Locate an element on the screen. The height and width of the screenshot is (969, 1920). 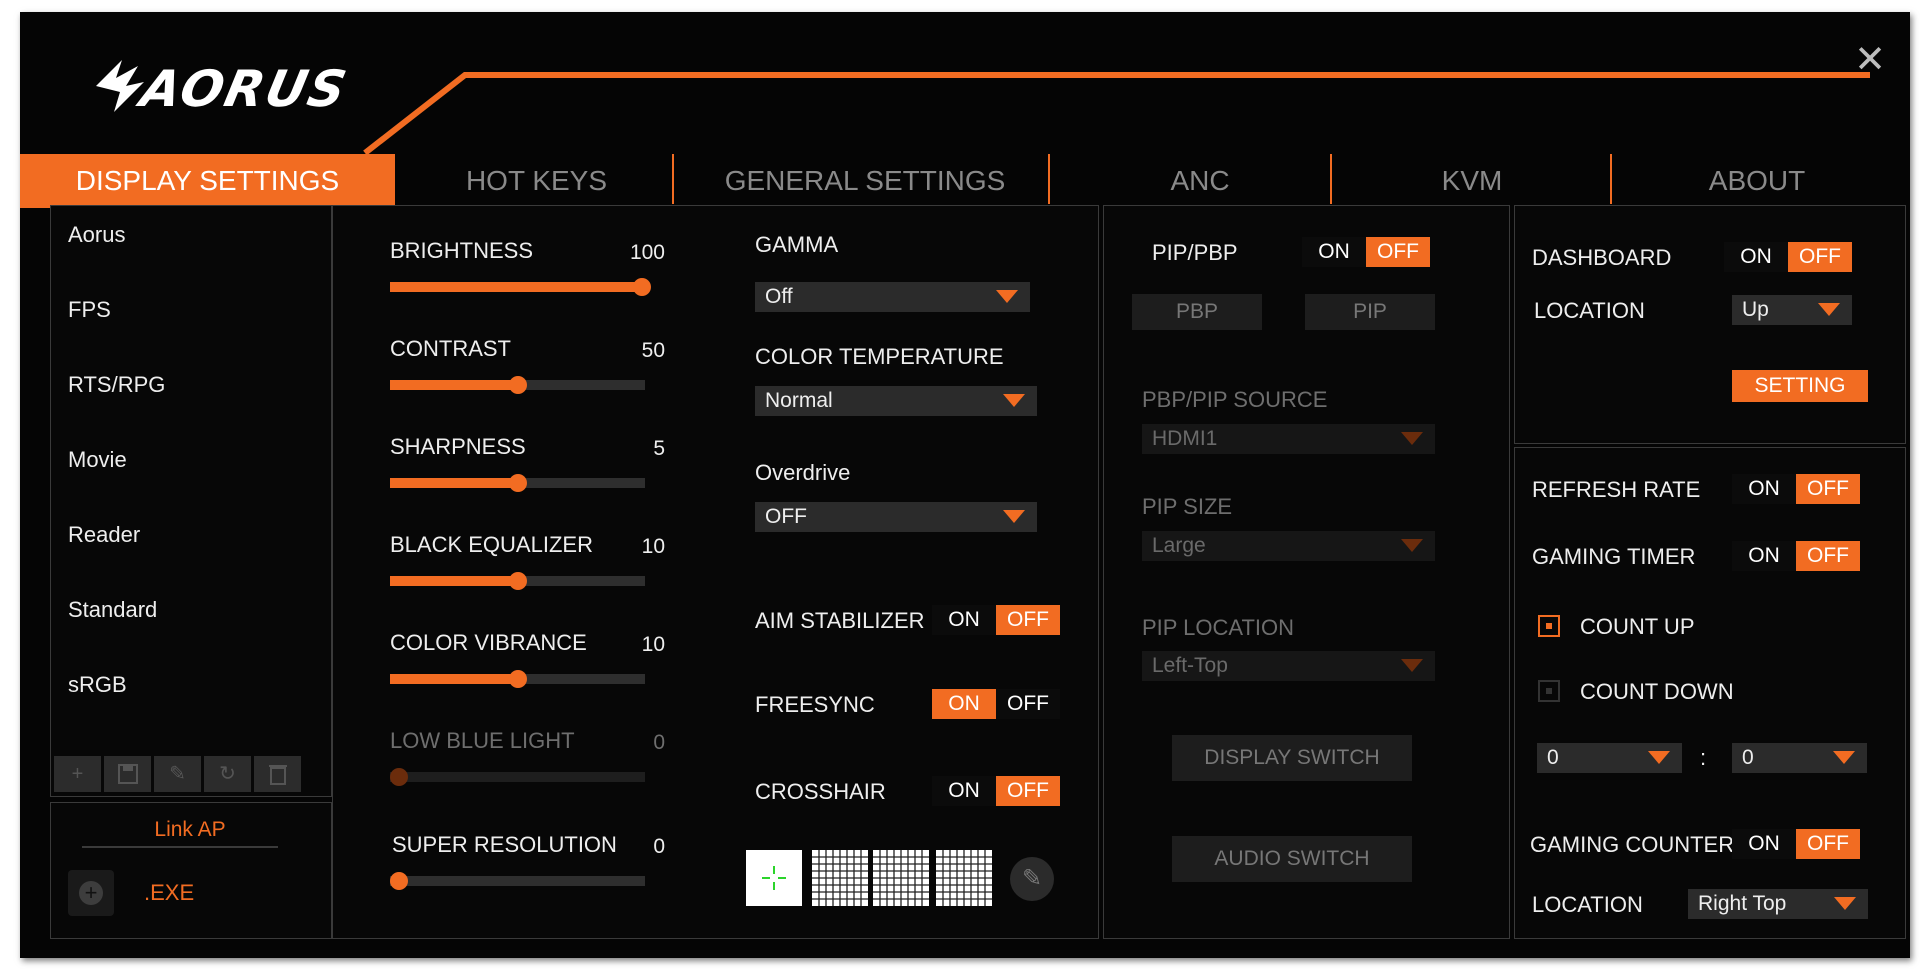
dashboard-setting-button: SETTING is located at coordinates (1800, 386).